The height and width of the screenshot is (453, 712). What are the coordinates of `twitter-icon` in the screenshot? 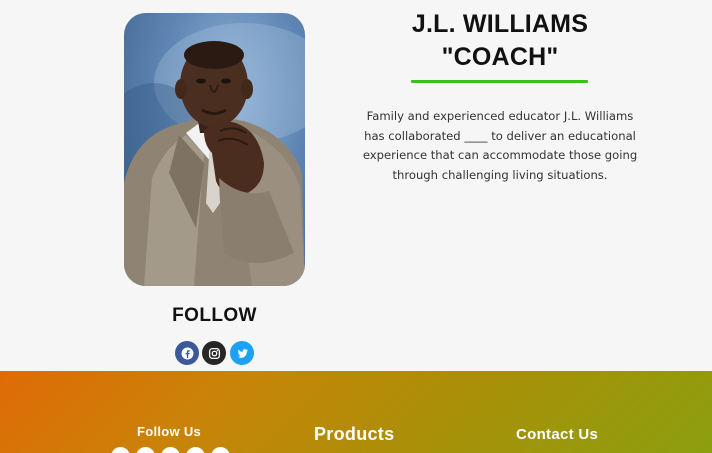 It's located at (242, 353).